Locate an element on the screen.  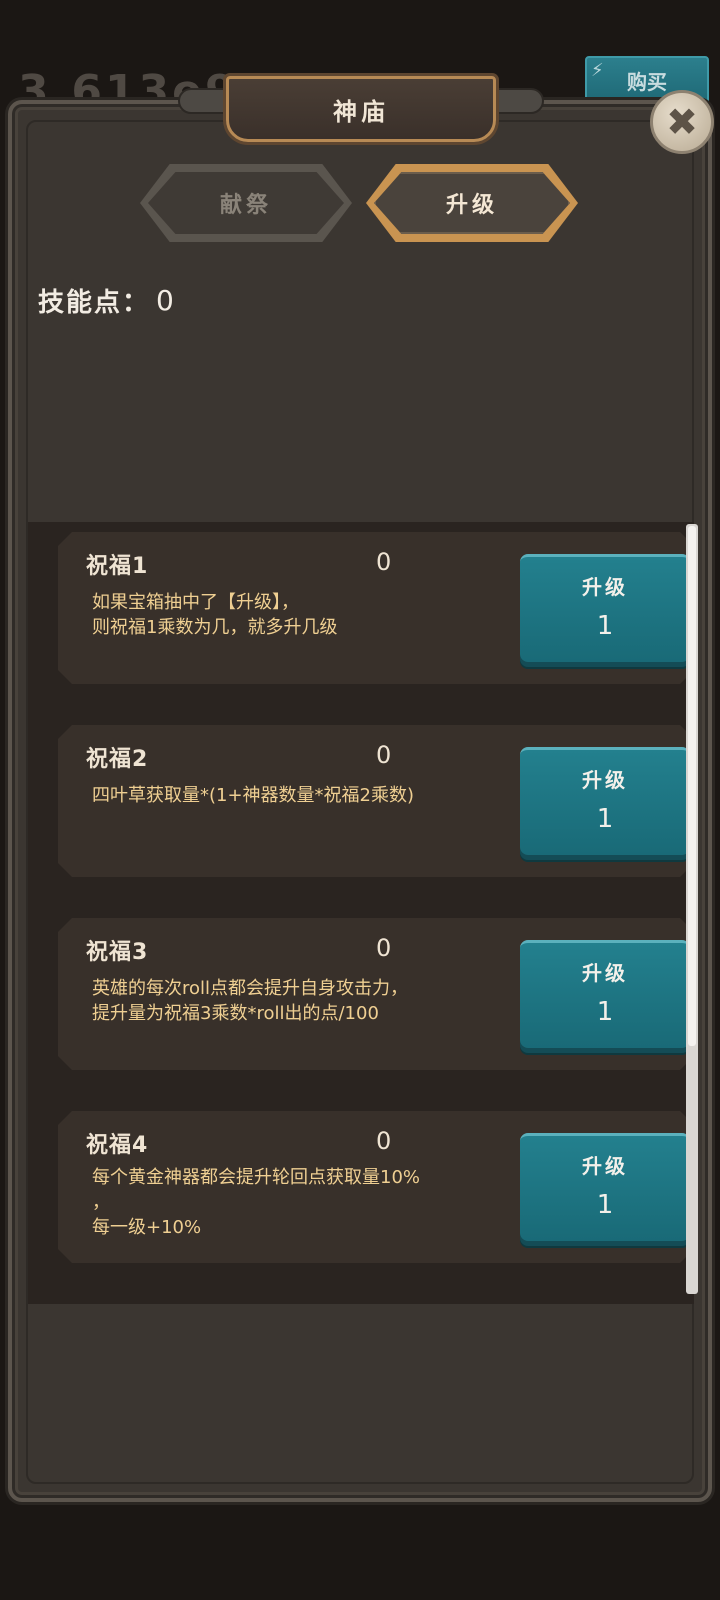
dialog-title-plaque: 神庙 is located at coordinates (361, 109).